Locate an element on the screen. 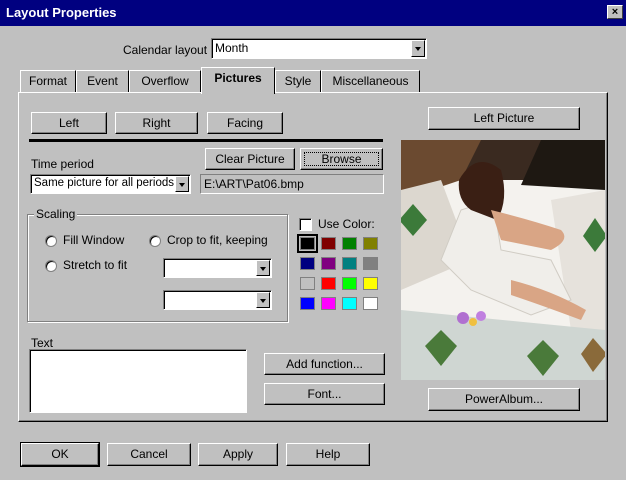 The image size is (626, 480). tab-format: Format is located at coordinates (48, 81).